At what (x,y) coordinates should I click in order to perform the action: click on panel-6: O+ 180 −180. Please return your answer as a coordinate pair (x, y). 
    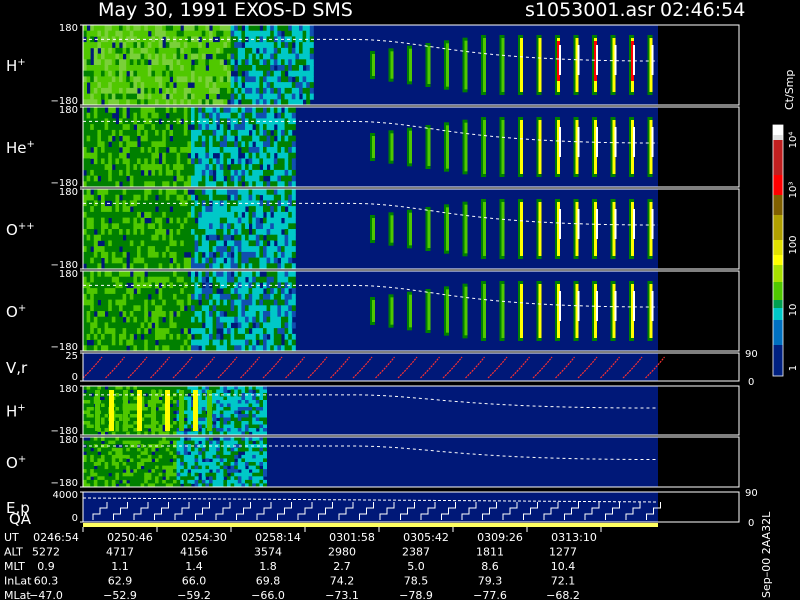
    Looking at the image, I should click on (373, 462).